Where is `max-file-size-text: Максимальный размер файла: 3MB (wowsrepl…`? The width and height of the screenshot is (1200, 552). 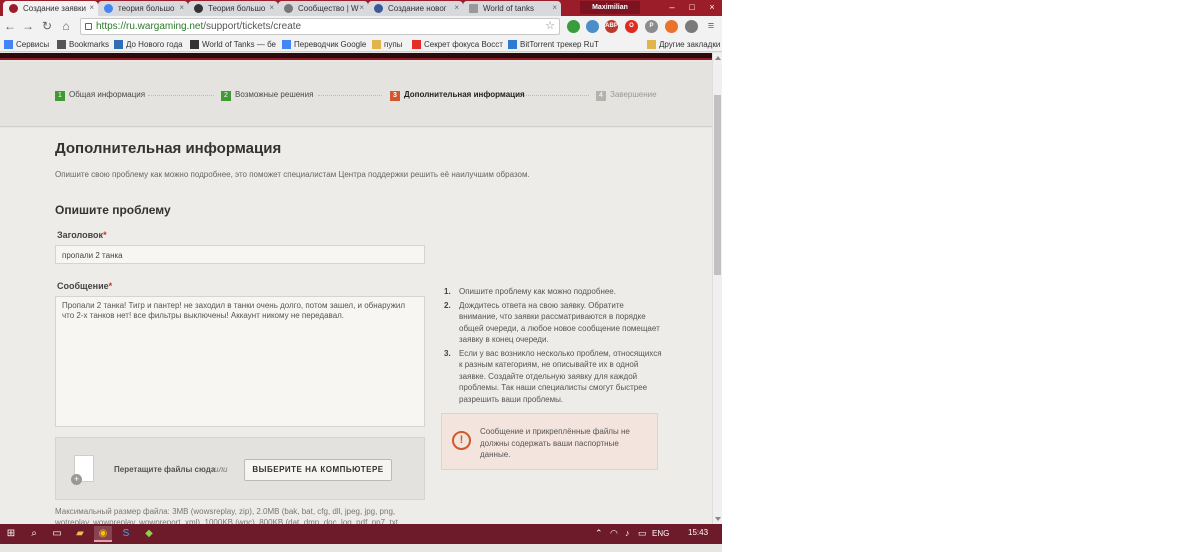 max-file-size-text: Максимальный размер файла: 3MB (wowsrepl… is located at coordinates (226, 515).